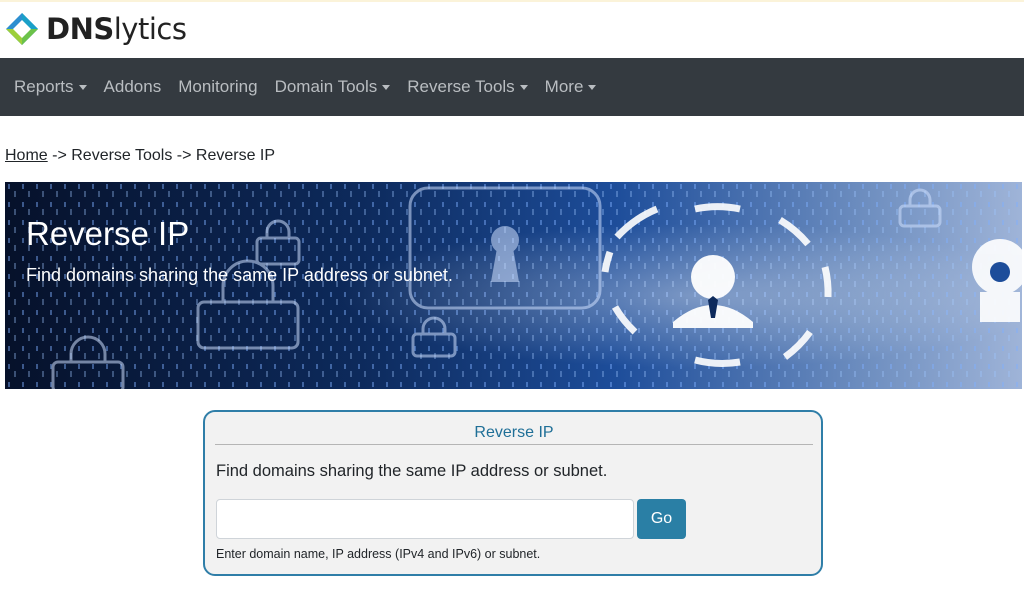  I want to click on form-title: Reverse IP, so click(514, 432).